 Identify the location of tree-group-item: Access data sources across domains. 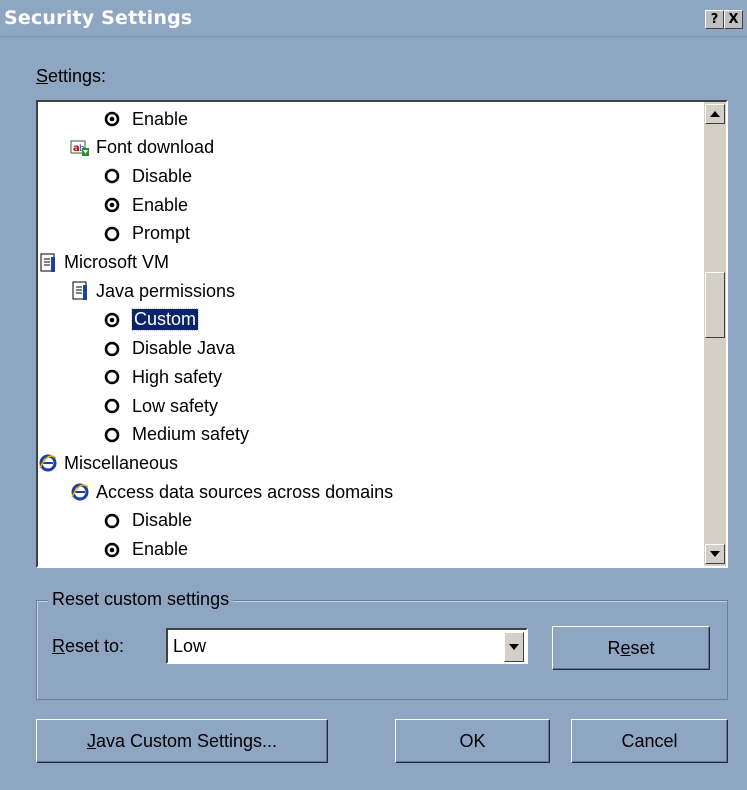
(231, 492).